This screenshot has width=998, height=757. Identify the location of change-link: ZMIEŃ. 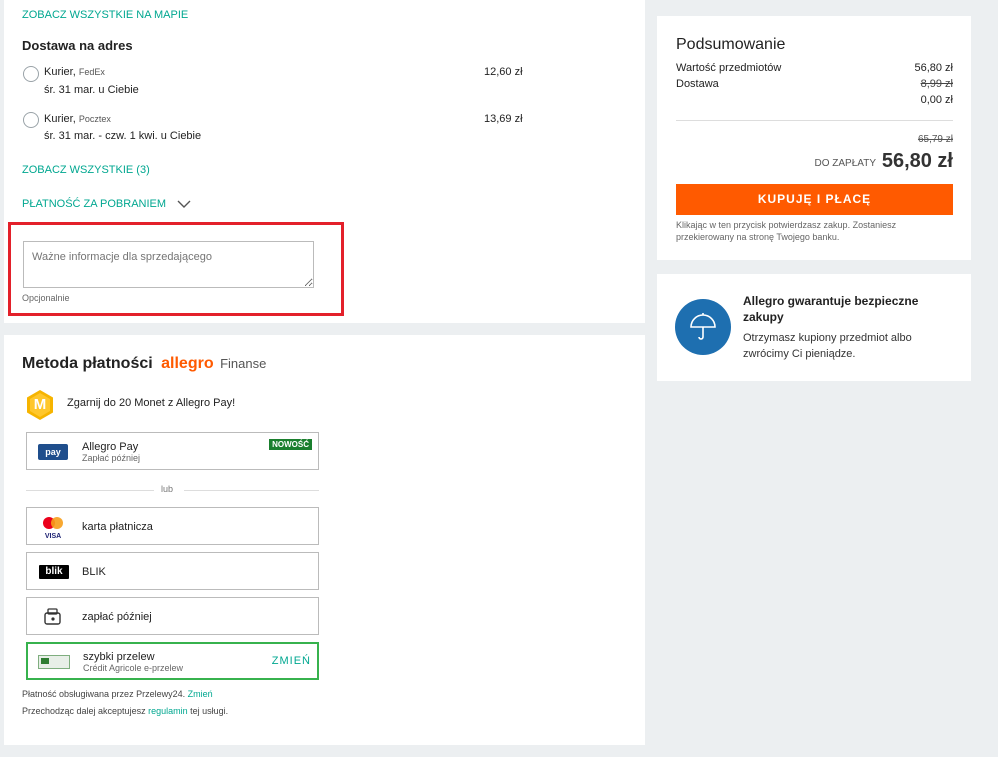
(291, 661).